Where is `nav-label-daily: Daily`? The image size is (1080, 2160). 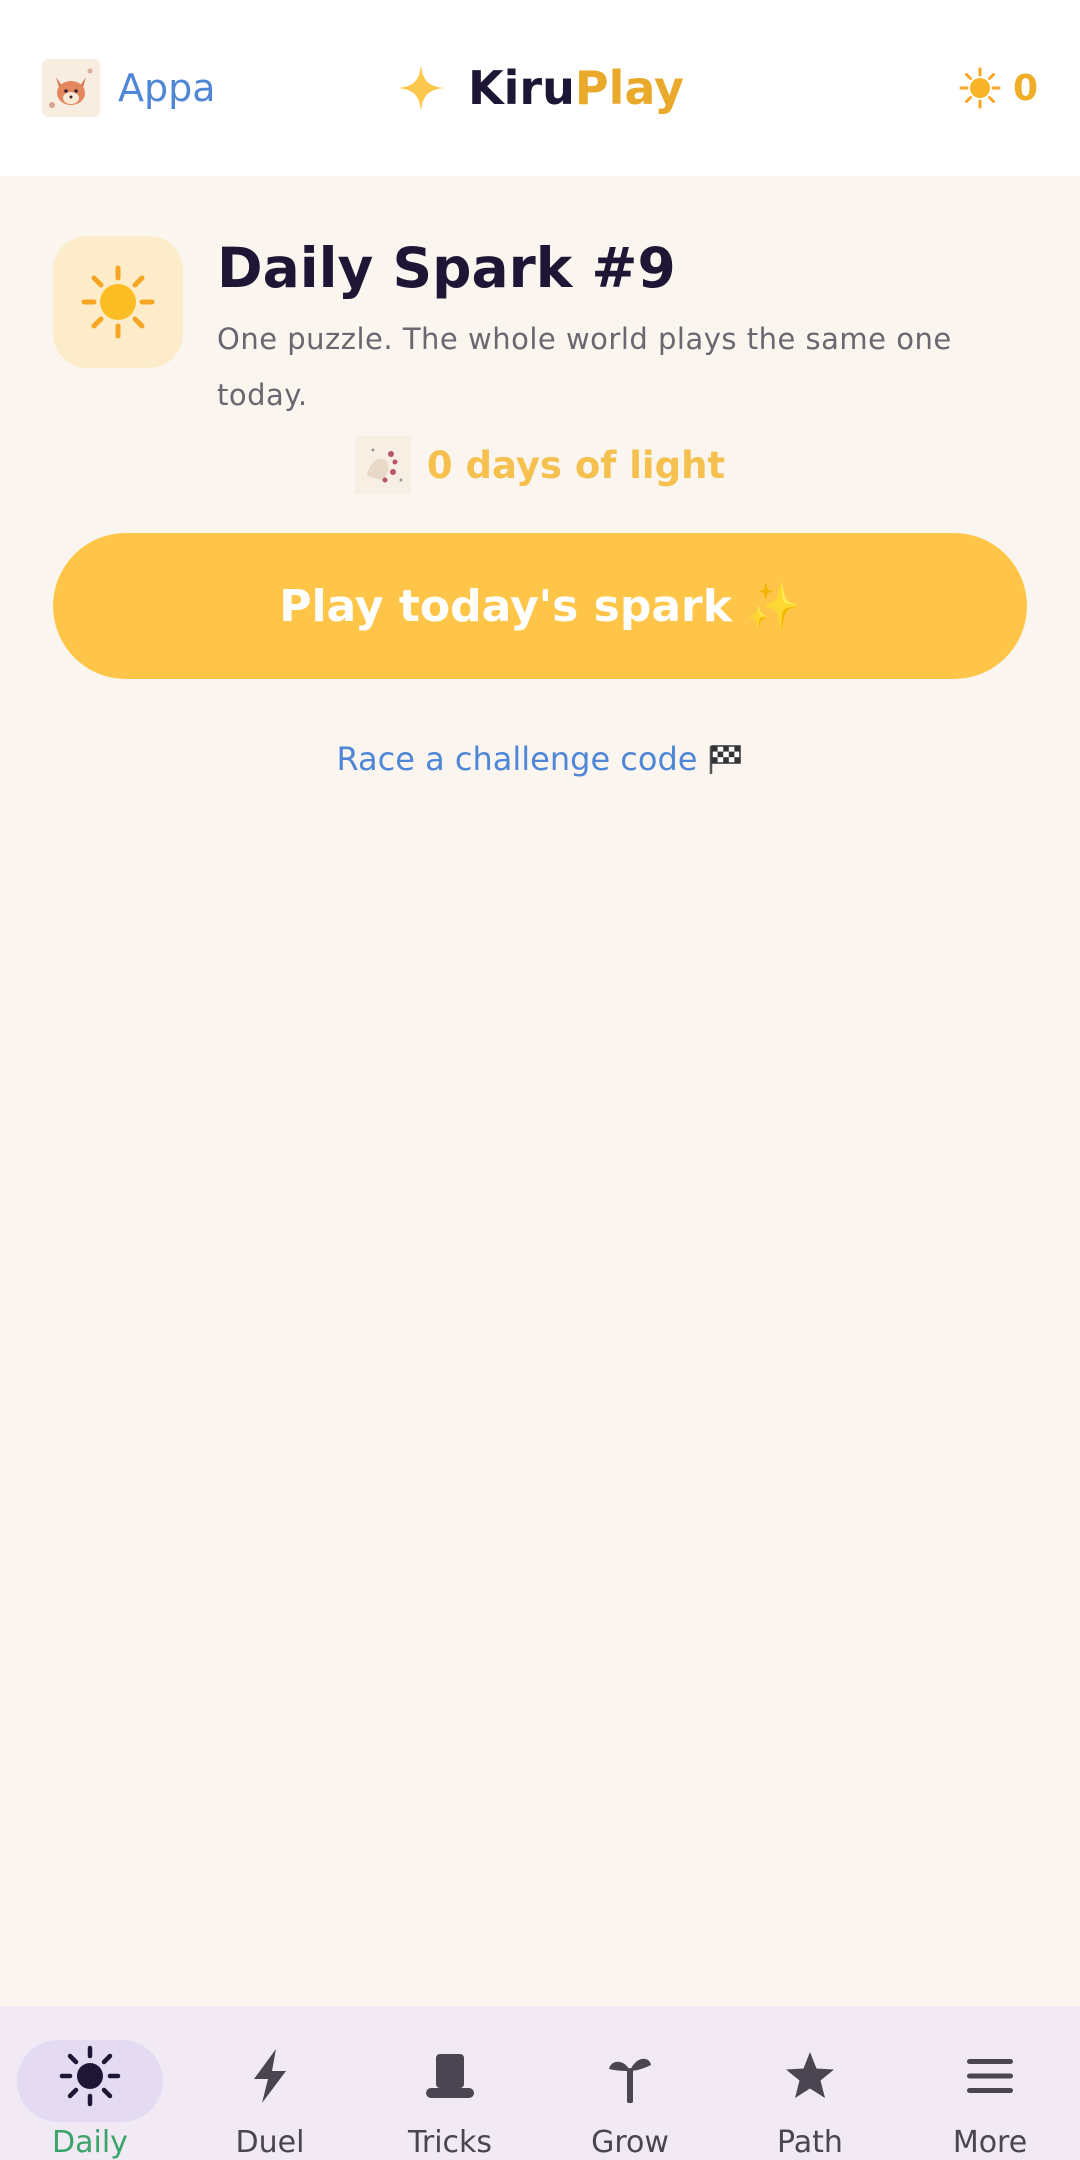
nav-label-daily: Daily is located at coordinates (90, 2142).